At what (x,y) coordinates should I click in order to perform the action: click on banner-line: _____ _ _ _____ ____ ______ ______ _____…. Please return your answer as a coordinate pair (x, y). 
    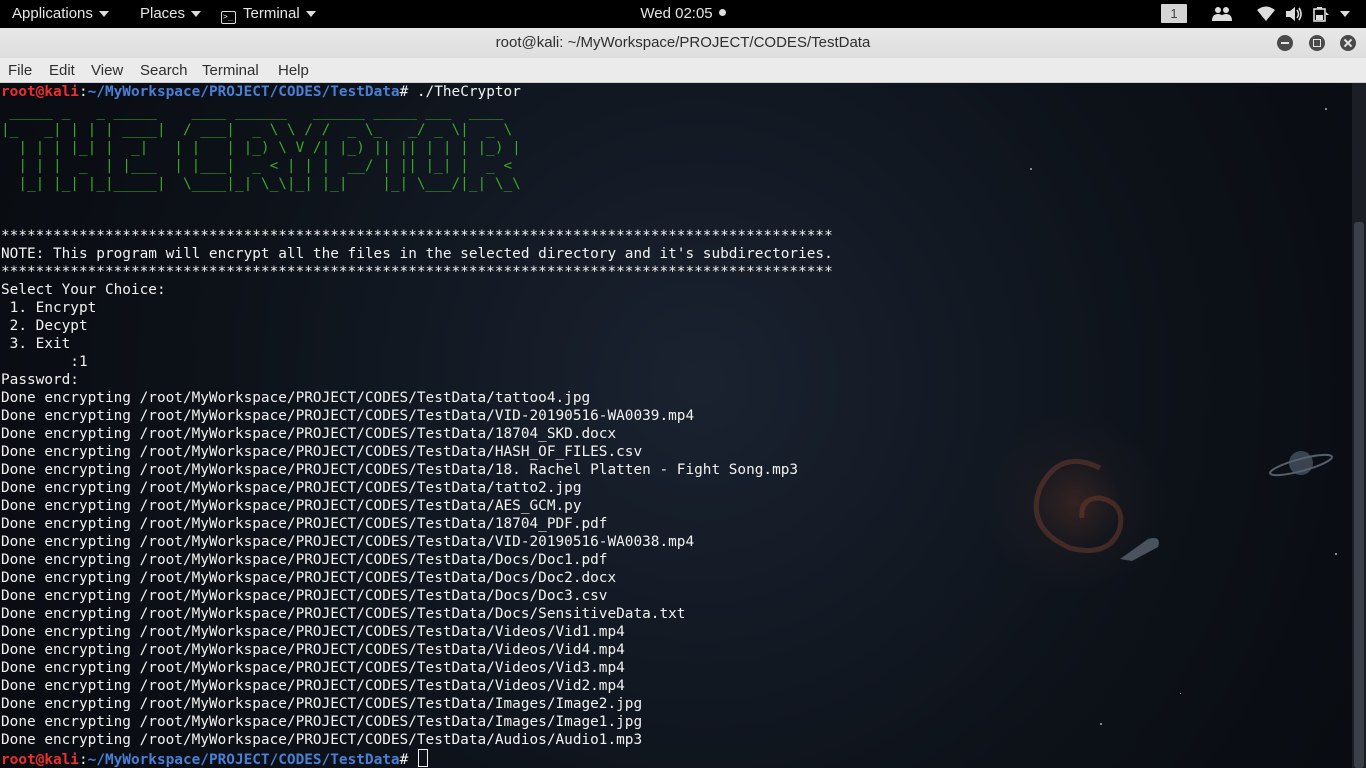
    Looking at the image, I should click on (261, 112).